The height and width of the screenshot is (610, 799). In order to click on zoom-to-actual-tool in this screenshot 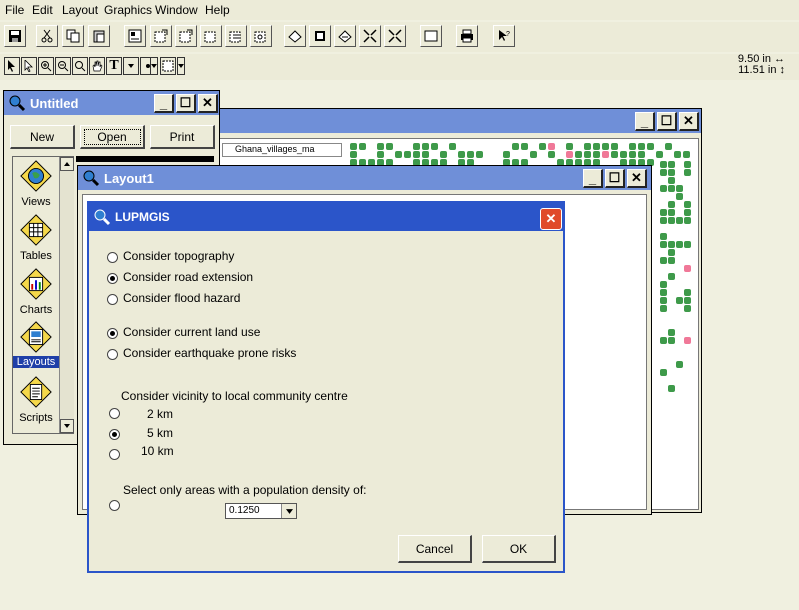, I will do `click(80, 66)`.